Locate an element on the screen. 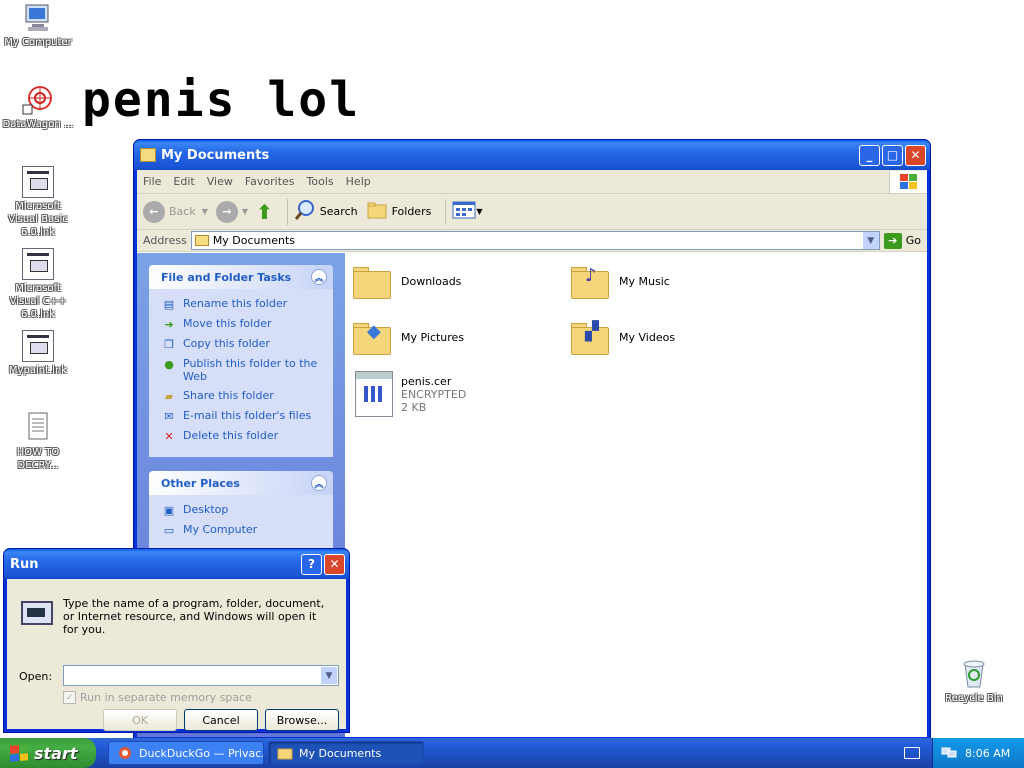 The height and width of the screenshot is (768, 1024). minimize-button: _ is located at coordinates (869, 155).